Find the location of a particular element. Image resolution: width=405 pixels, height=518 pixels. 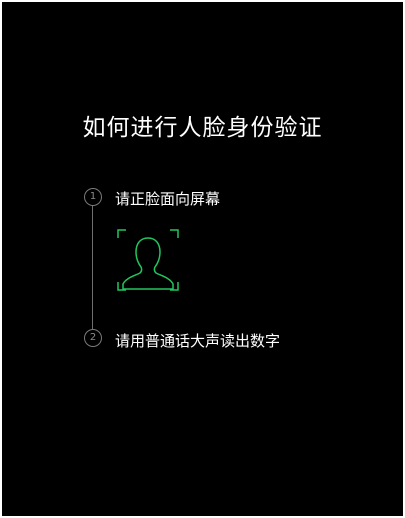

step-1-text: 请正脸面向屏幕 is located at coordinates (168, 199).